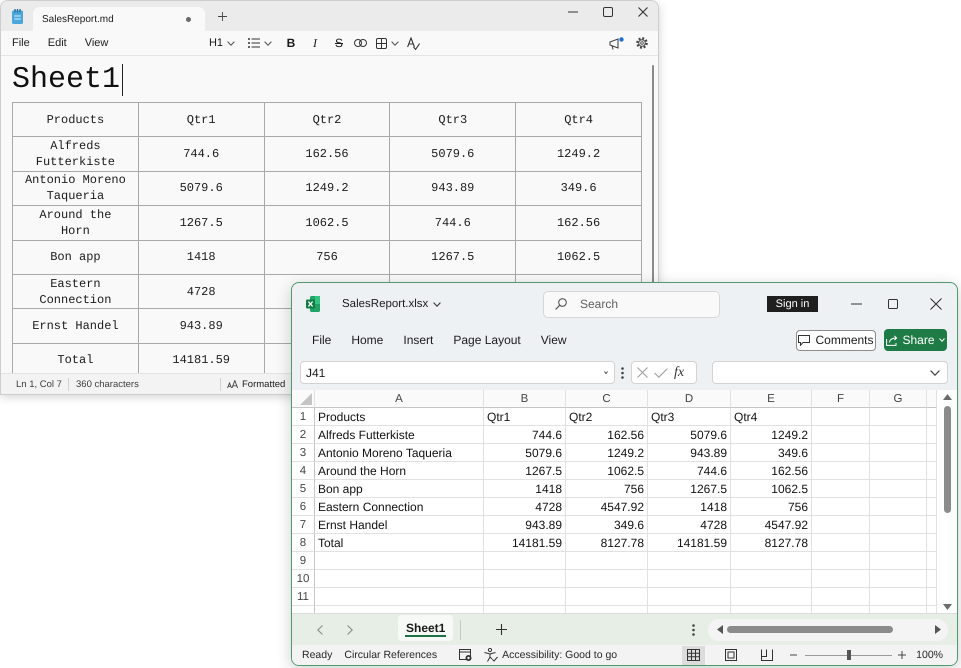 The height and width of the screenshot is (668, 961). Describe the element at coordinates (303, 435) in the screenshot. I see `row-header: 2` at that location.